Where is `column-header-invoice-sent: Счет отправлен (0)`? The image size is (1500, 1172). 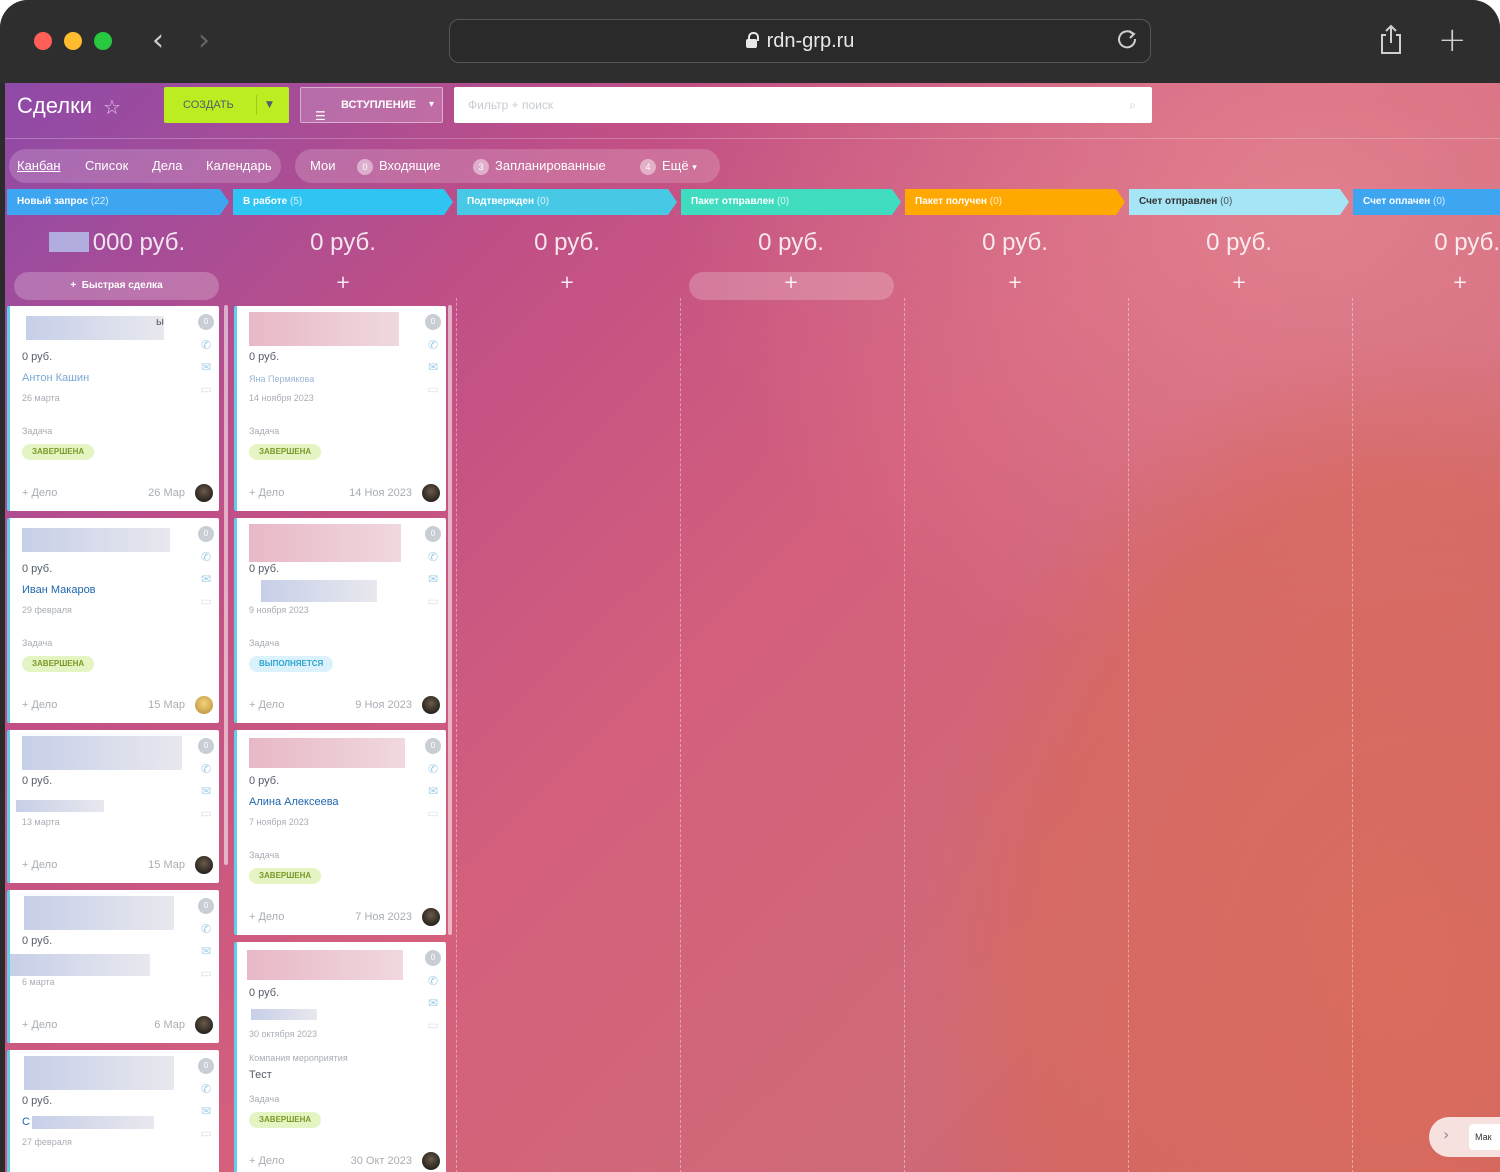
column-header-invoice-sent: Счет отправлен (0) is located at coordinates (1239, 202).